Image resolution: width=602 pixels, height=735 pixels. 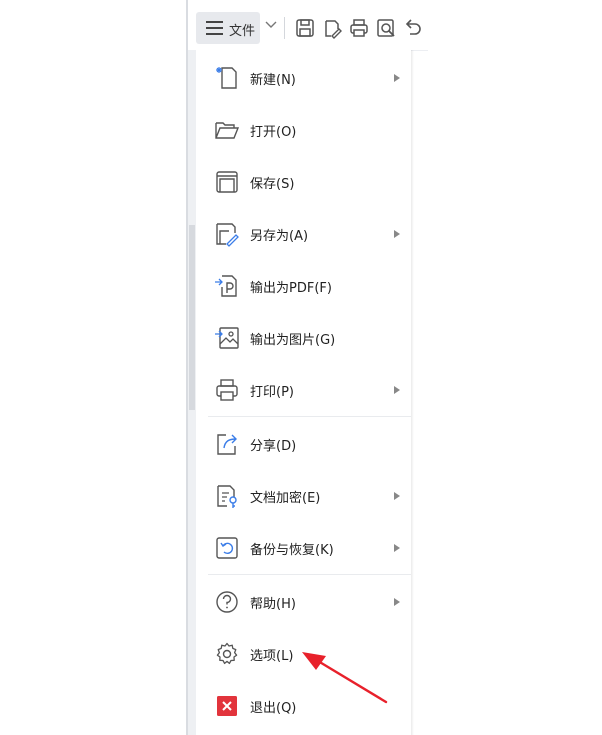 I want to click on annotation-arrow-icon, so click(x=345, y=678).